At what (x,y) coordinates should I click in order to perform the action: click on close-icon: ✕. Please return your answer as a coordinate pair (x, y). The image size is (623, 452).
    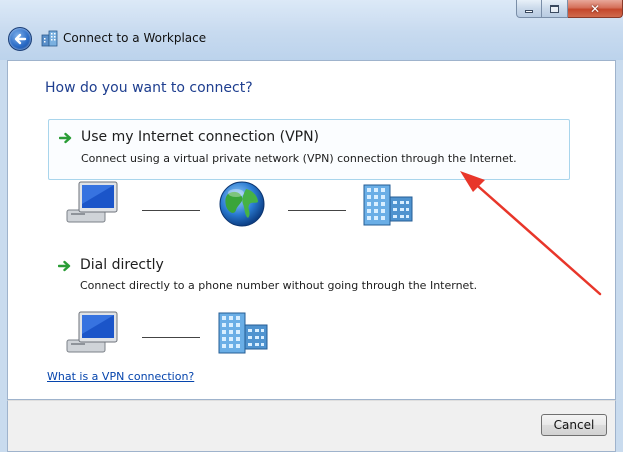
    Looking at the image, I should click on (595, 8).